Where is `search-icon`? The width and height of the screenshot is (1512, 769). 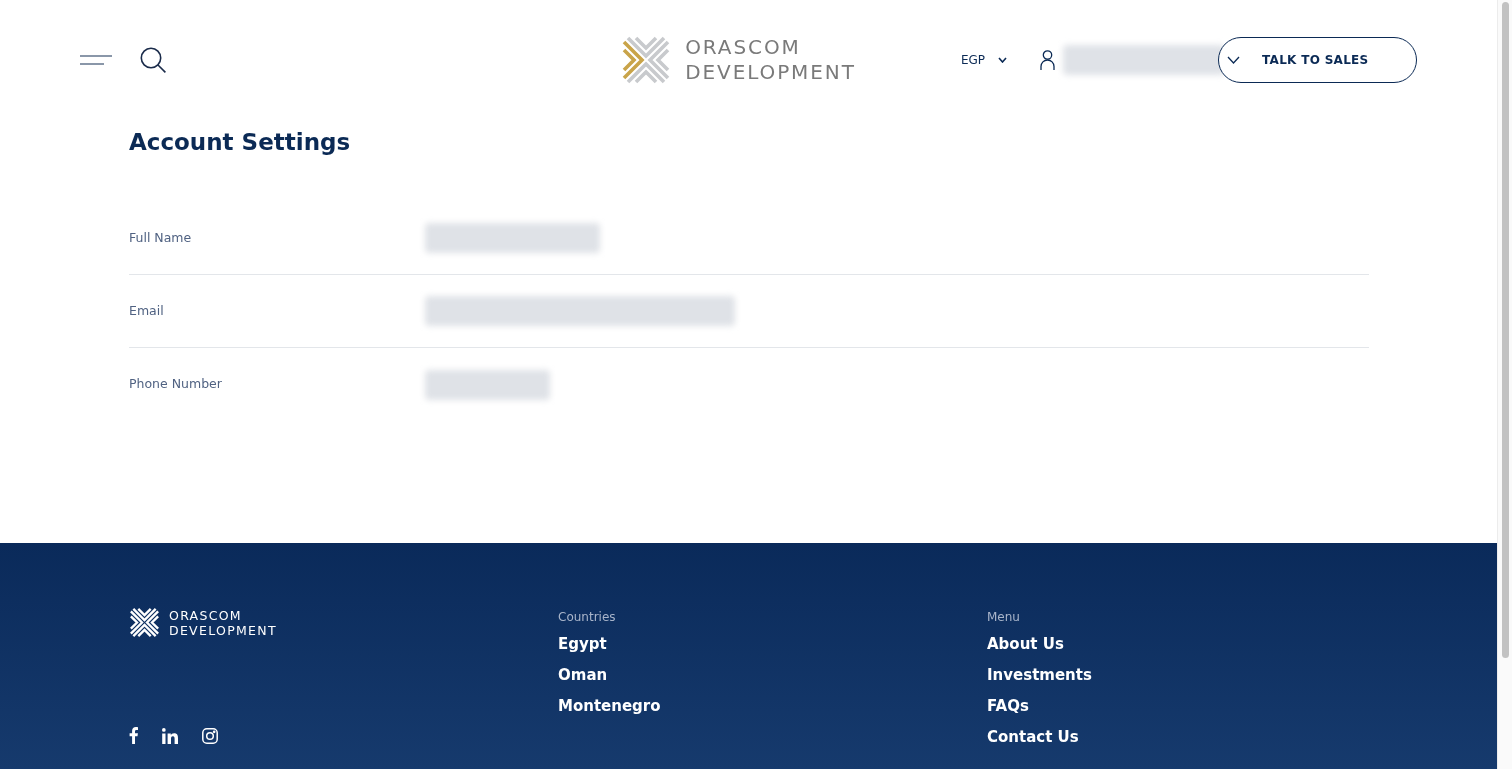 search-icon is located at coordinates (153, 60).